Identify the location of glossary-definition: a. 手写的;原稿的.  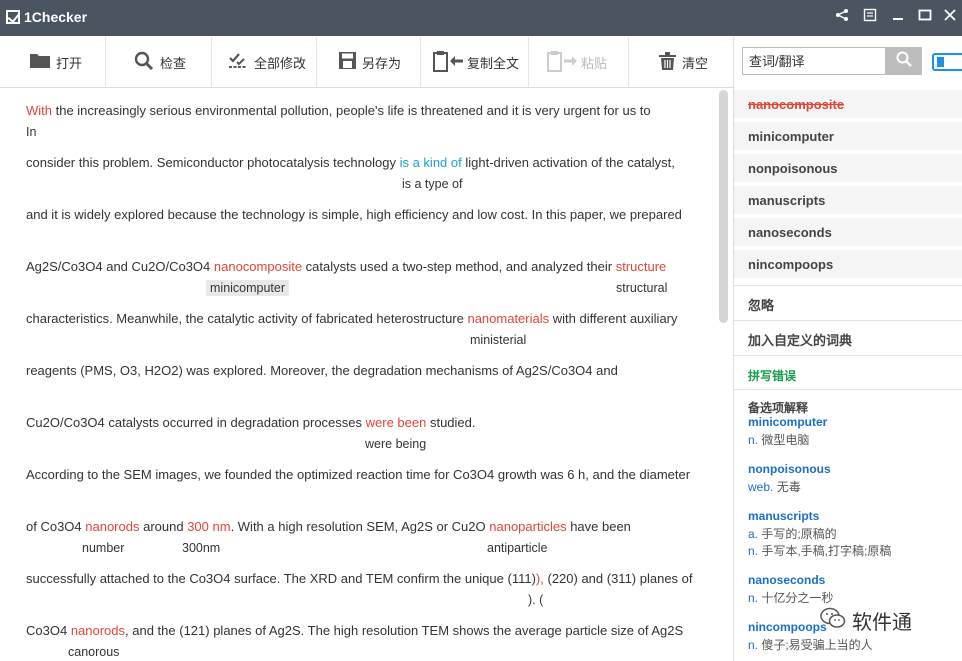
(792, 533).